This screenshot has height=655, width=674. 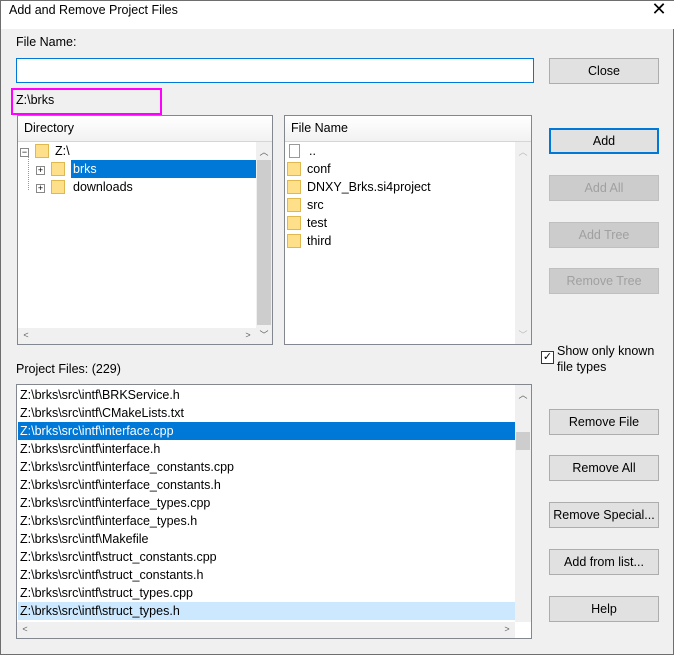 I want to click on project-file-item: Z:\brks\src\intf\CMakeLists.txt, so click(x=267, y=413).